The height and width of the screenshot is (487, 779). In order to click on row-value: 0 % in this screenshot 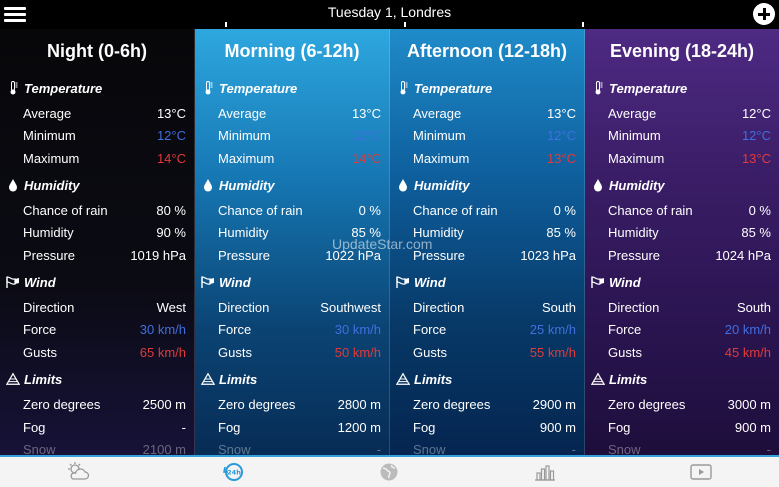, I will do `click(369, 210)`.